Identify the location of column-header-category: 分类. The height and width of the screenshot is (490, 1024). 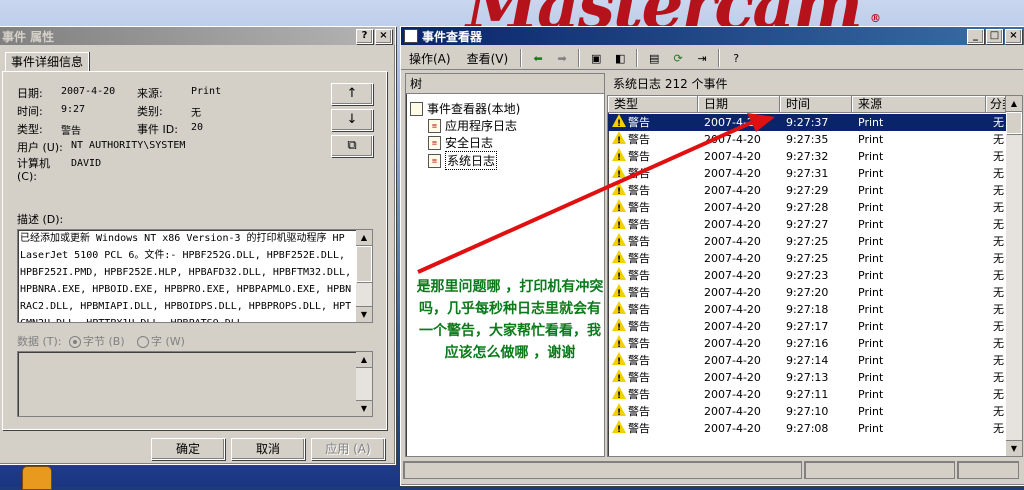
(996, 104).